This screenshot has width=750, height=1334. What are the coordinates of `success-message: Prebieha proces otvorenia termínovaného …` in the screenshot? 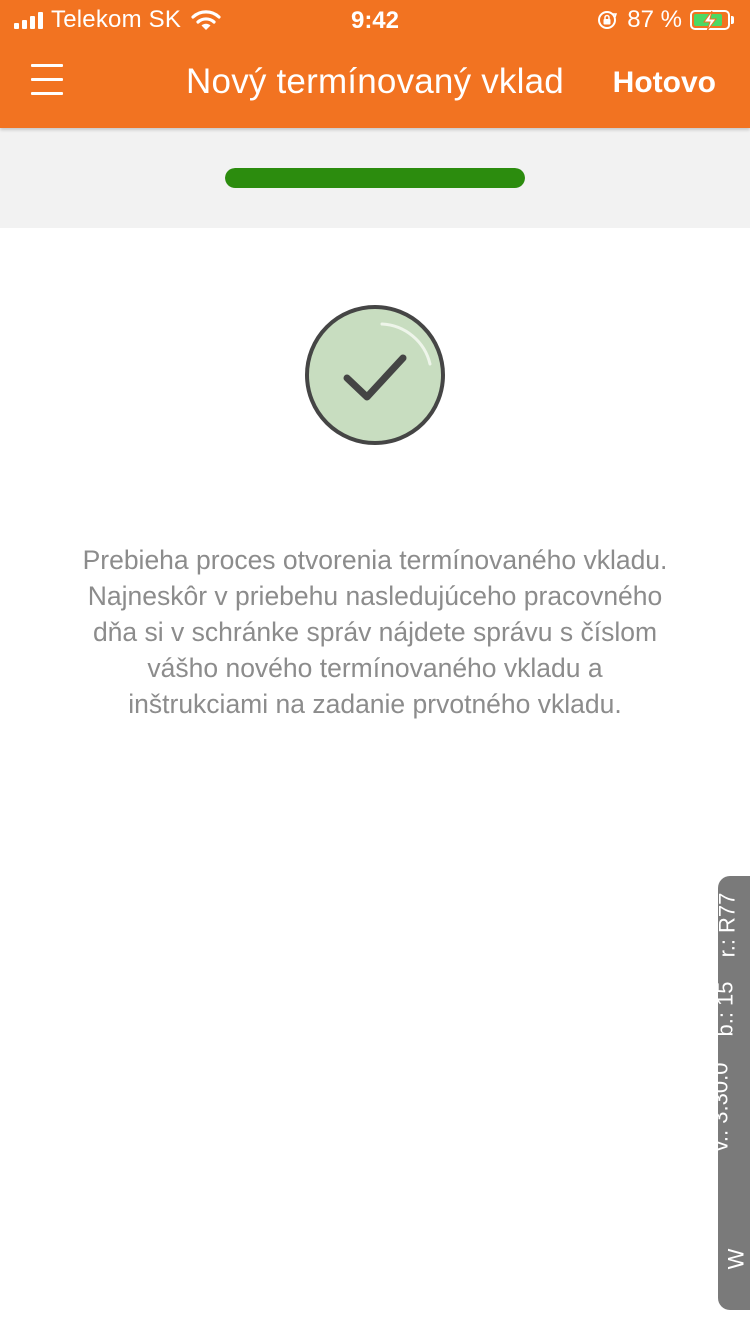 It's located at (375, 632).